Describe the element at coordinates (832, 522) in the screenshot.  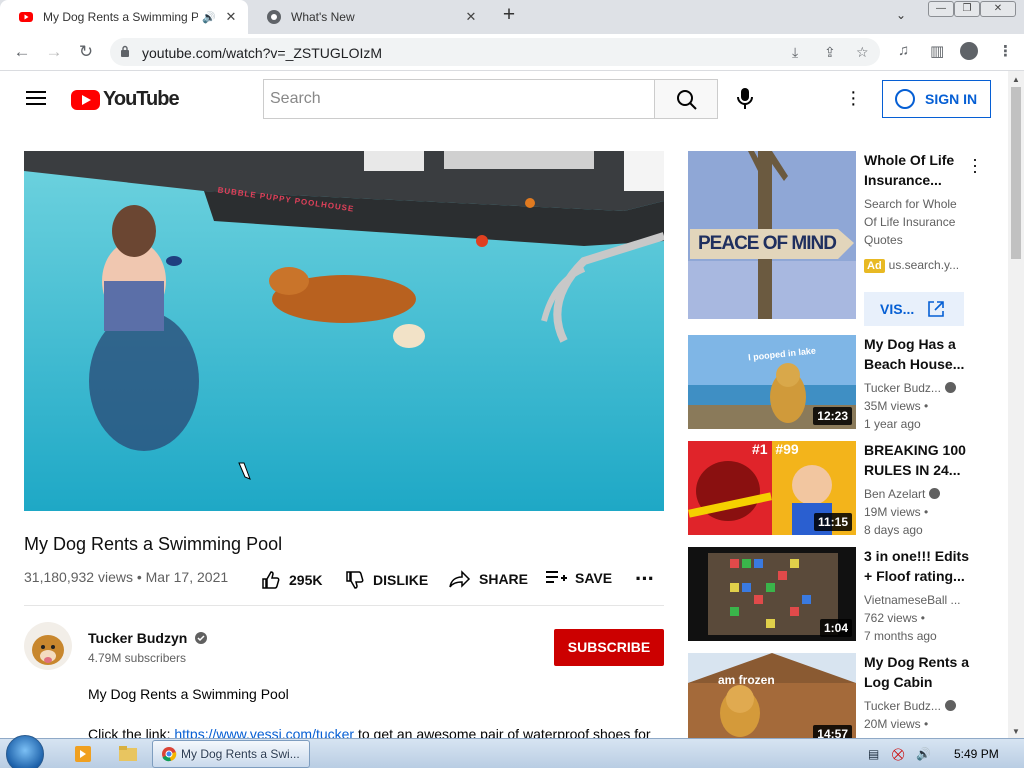
I see `duration-badge: 11:15` at that location.